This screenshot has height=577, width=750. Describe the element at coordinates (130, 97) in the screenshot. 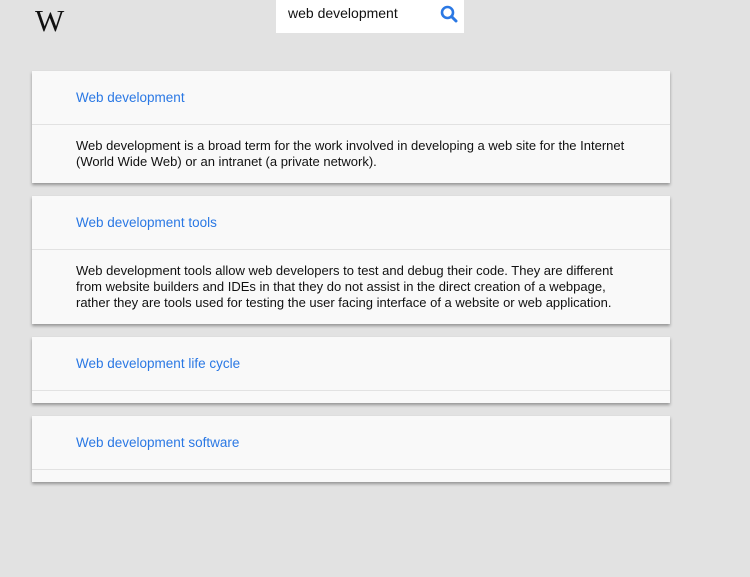

I see `result-title-link: Web development` at that location.